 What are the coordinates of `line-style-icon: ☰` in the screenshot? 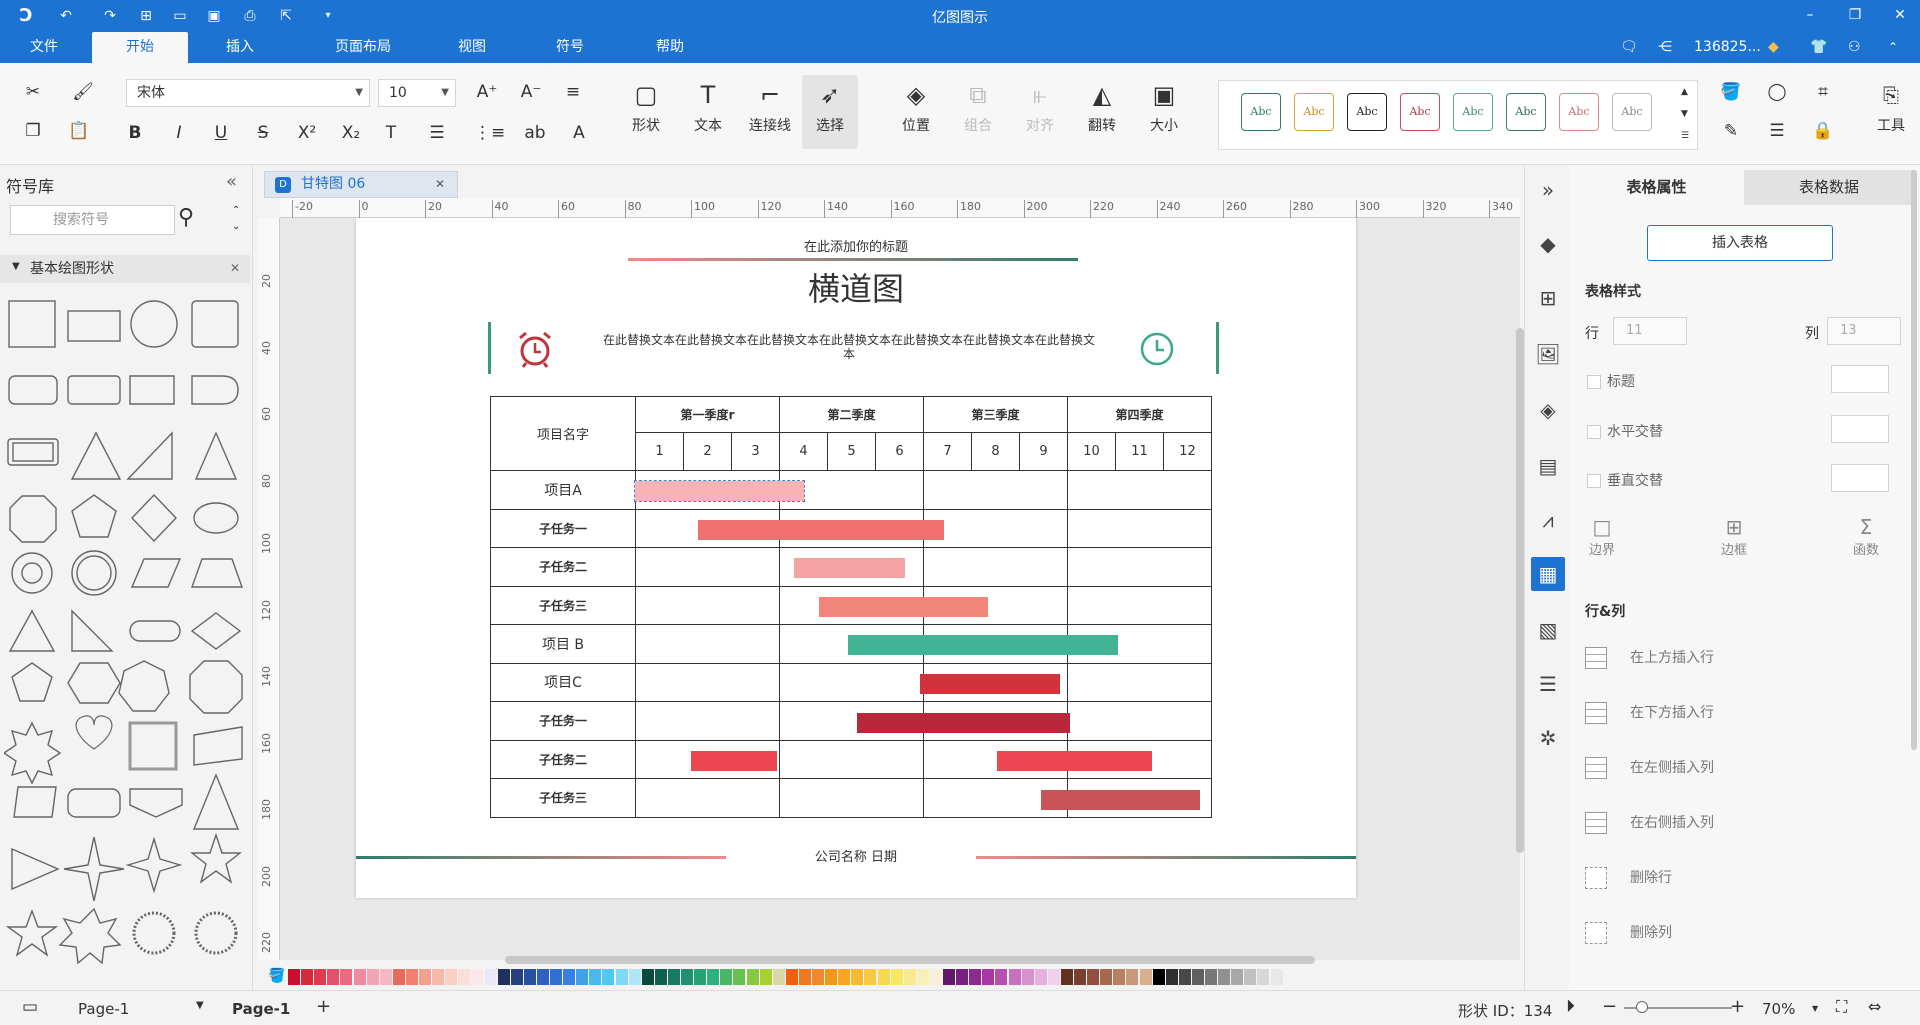 It's located at (1777, 131).